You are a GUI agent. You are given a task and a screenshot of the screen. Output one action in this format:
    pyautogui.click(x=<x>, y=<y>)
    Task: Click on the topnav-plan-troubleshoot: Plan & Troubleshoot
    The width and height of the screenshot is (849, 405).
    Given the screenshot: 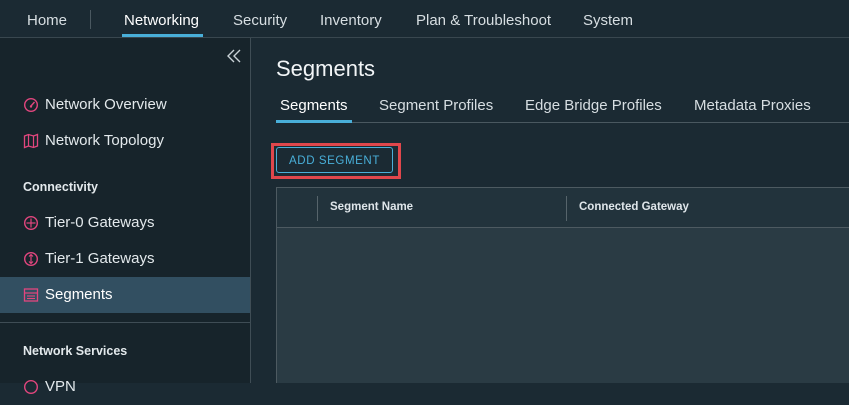 What is the action you would take?
    pyautogui.click(x=483, y=19)
    